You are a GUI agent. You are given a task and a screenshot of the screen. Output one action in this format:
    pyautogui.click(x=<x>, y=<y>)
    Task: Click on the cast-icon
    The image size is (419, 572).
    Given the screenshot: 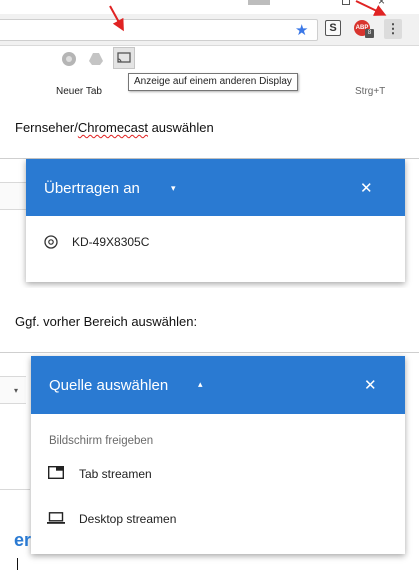 What is the action you would take?
    pyautogui.click(x=124, y=57)
    